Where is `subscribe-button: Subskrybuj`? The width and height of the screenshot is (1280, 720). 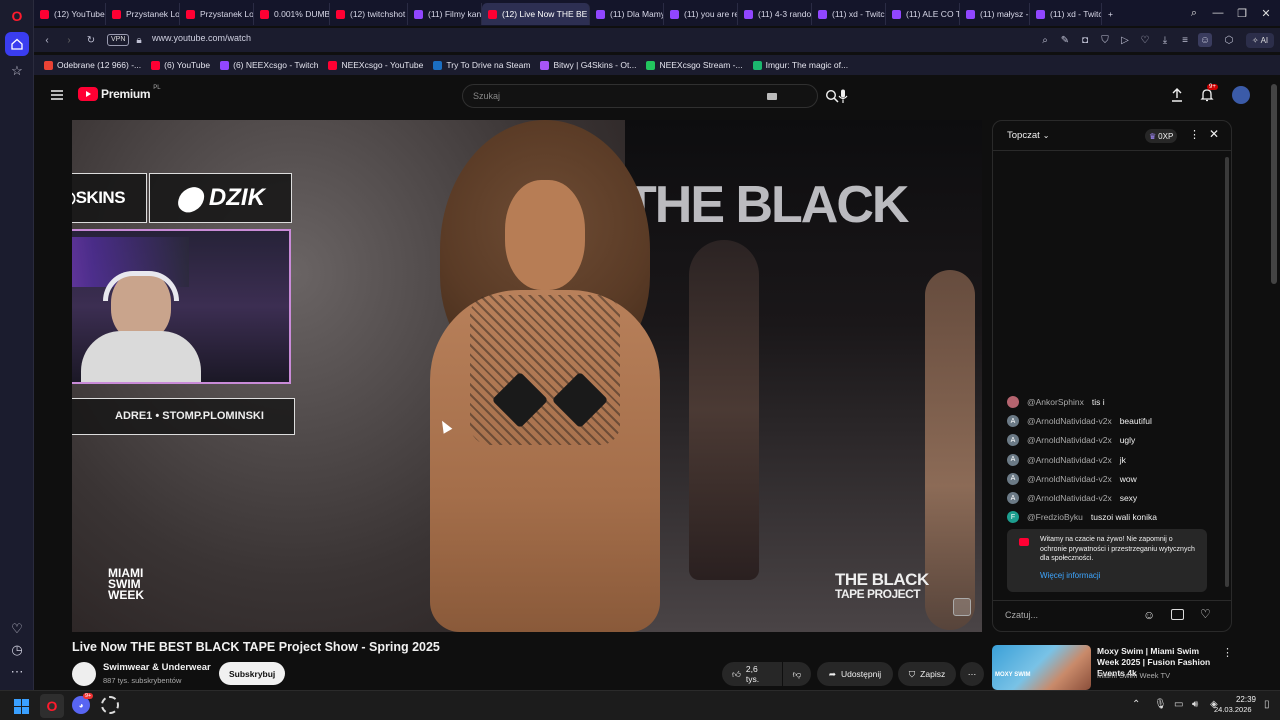
subscribe-button: Subskrybuj is located at coordinates (252, 673).